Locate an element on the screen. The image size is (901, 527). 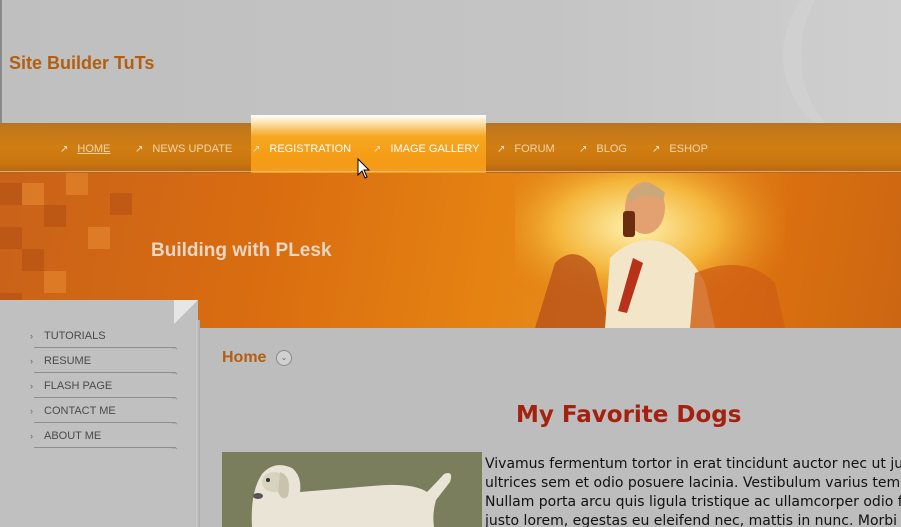
businessman-phone-image is located at coordinates (650, 250).